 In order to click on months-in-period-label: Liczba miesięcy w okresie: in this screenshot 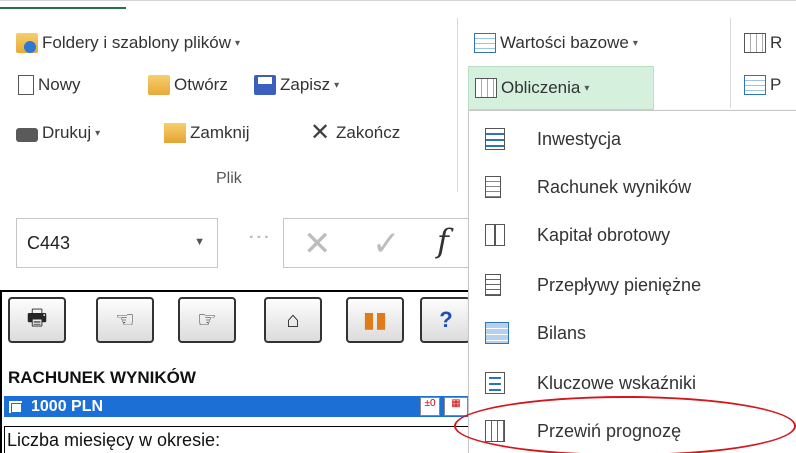, I will do `click(114, 440)`.